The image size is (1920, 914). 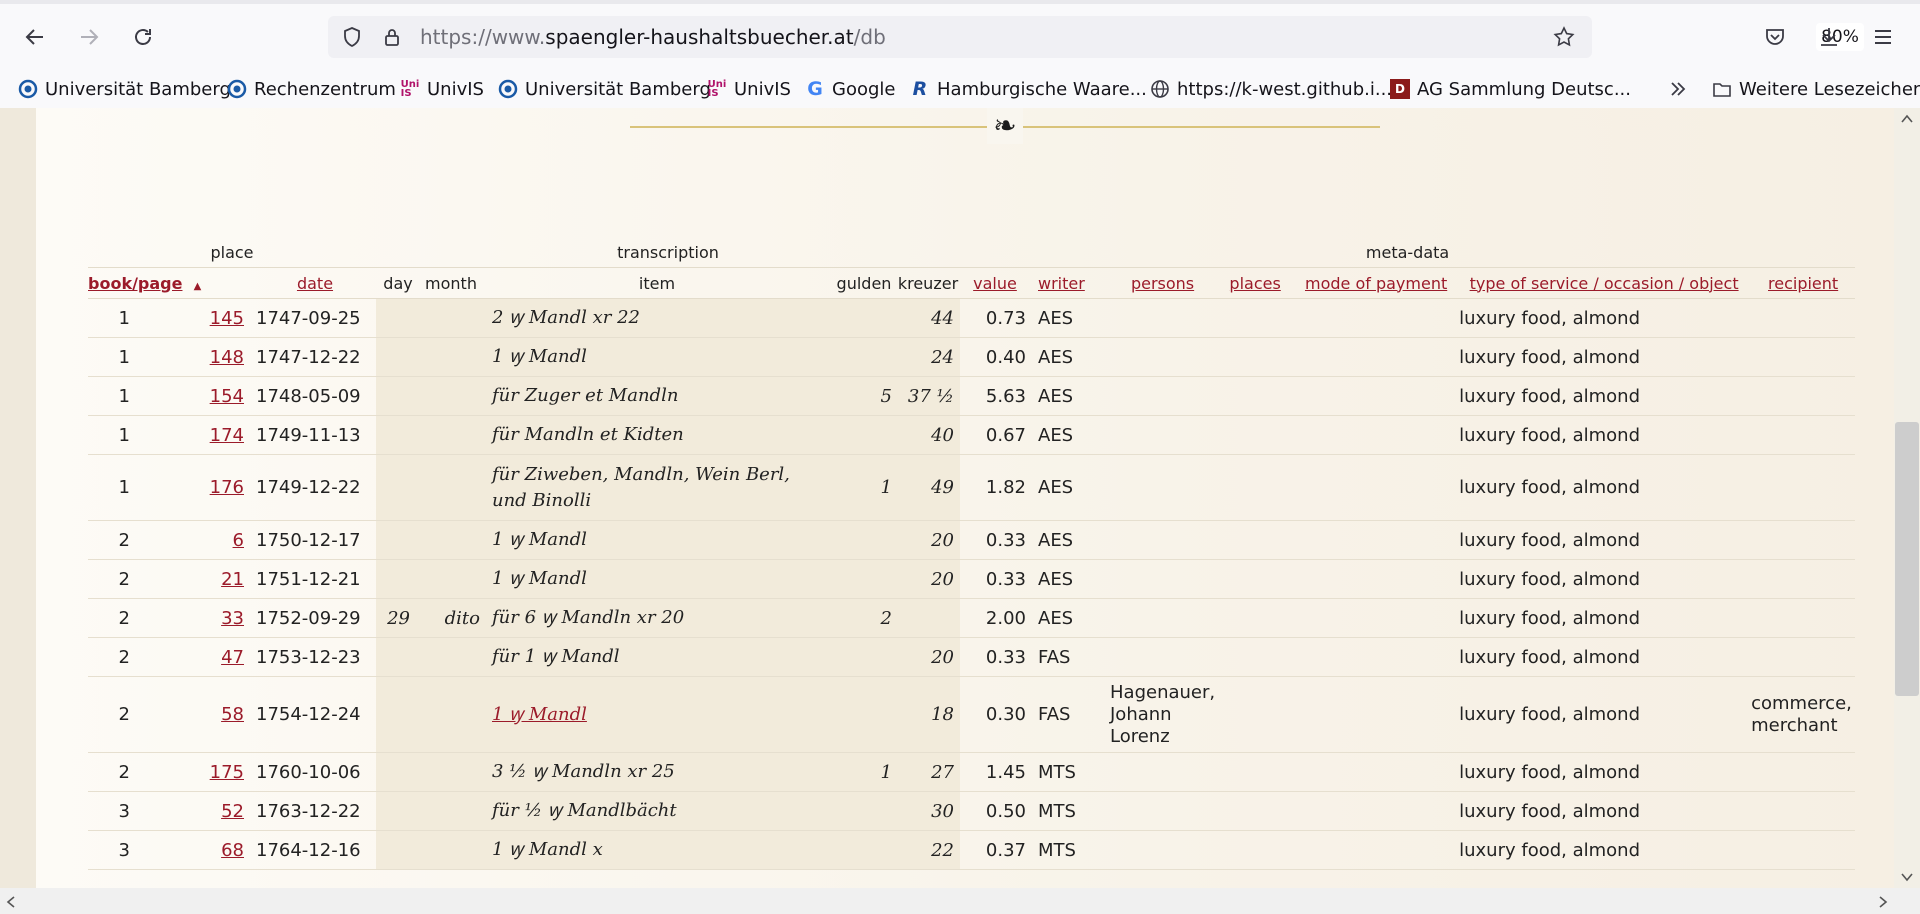 I want to click on header-persons: persons, so click(x=1162, y=283).